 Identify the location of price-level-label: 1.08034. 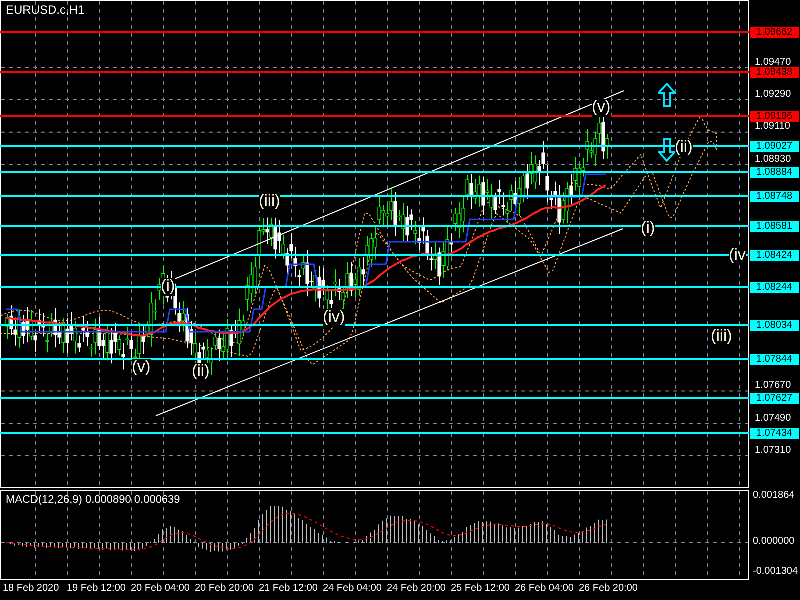
(774, 325).